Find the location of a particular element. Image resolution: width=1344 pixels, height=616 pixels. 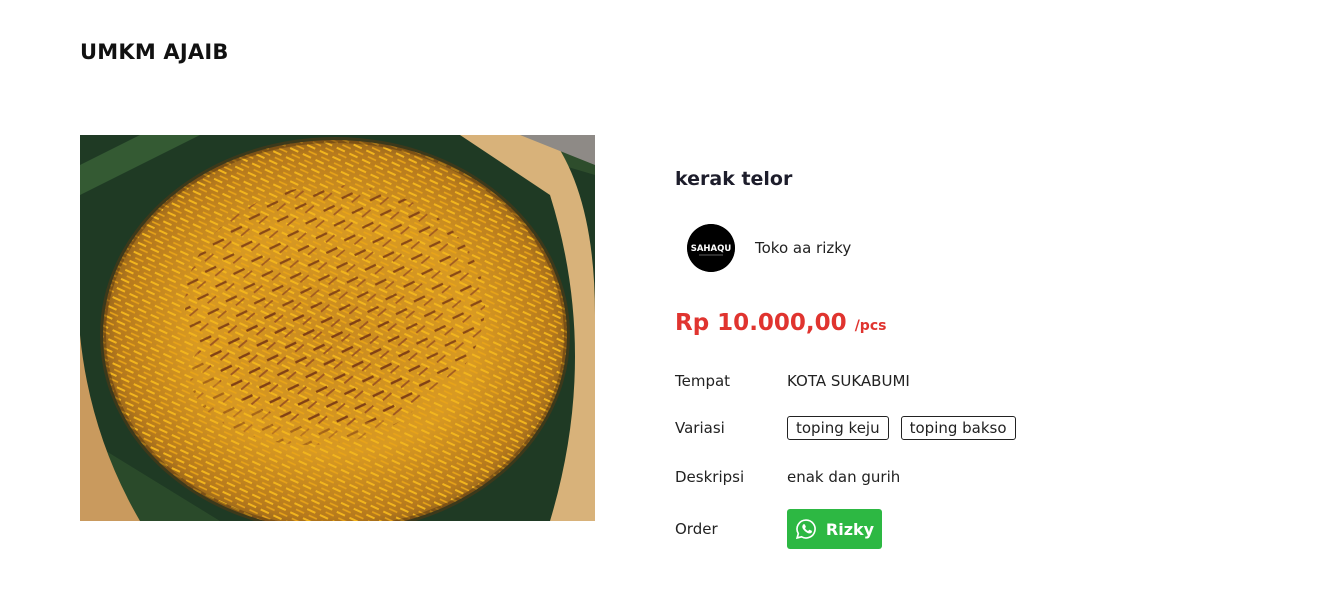

product-title: kerak telor is located at coordinates (734, 179).